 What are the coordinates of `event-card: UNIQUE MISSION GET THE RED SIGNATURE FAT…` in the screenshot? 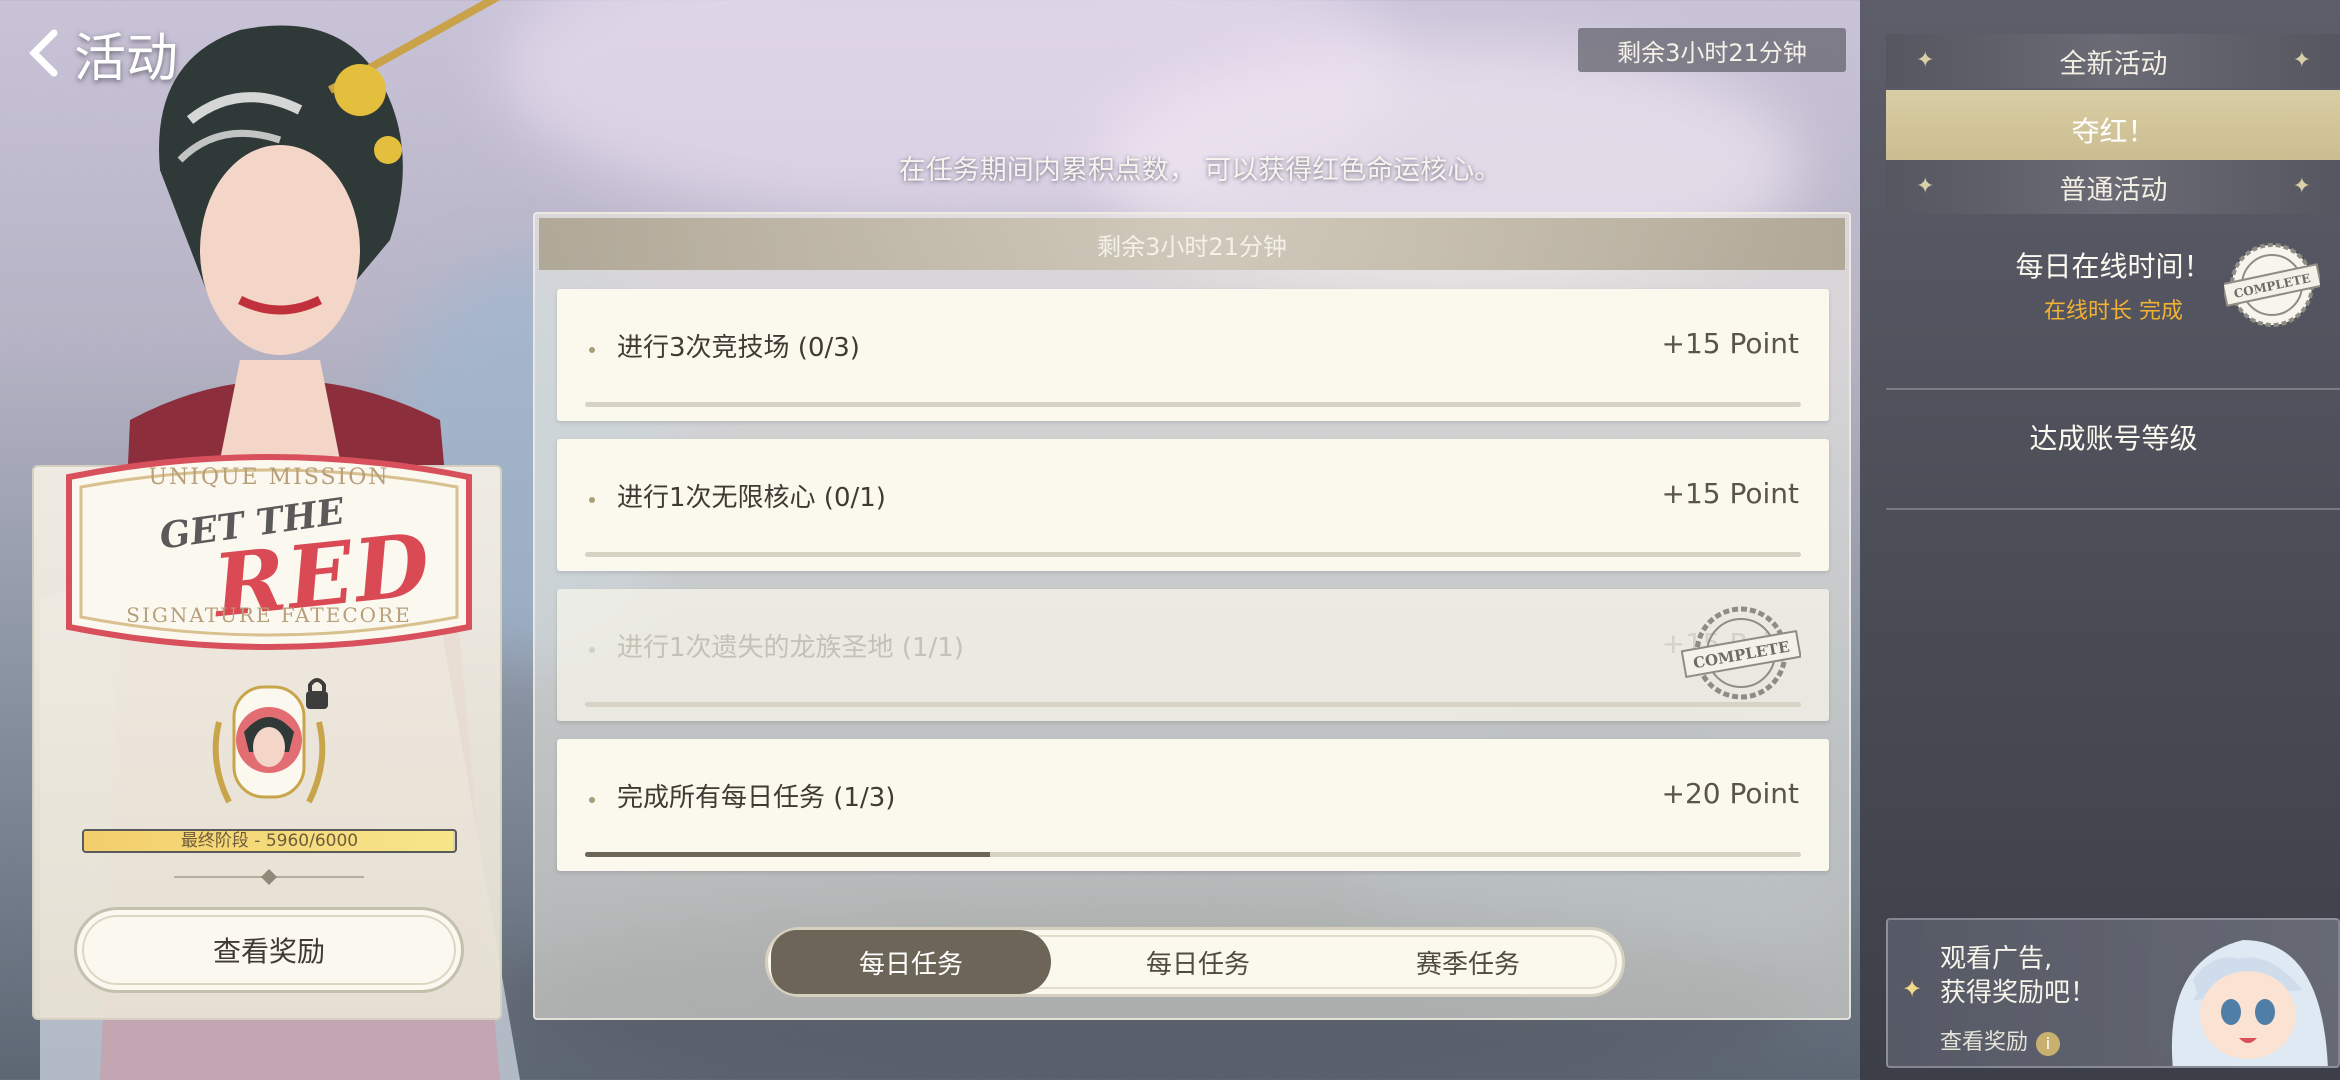 It's located at (267, 737).